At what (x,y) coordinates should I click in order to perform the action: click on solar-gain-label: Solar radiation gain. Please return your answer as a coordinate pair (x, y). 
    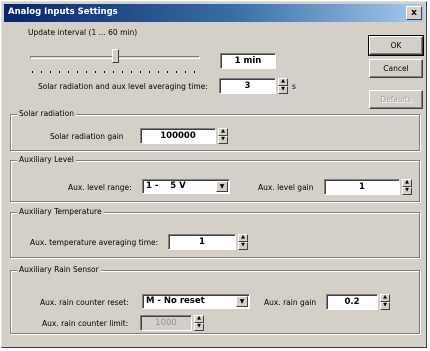
    Looking at the image, I should click on (87, 136).